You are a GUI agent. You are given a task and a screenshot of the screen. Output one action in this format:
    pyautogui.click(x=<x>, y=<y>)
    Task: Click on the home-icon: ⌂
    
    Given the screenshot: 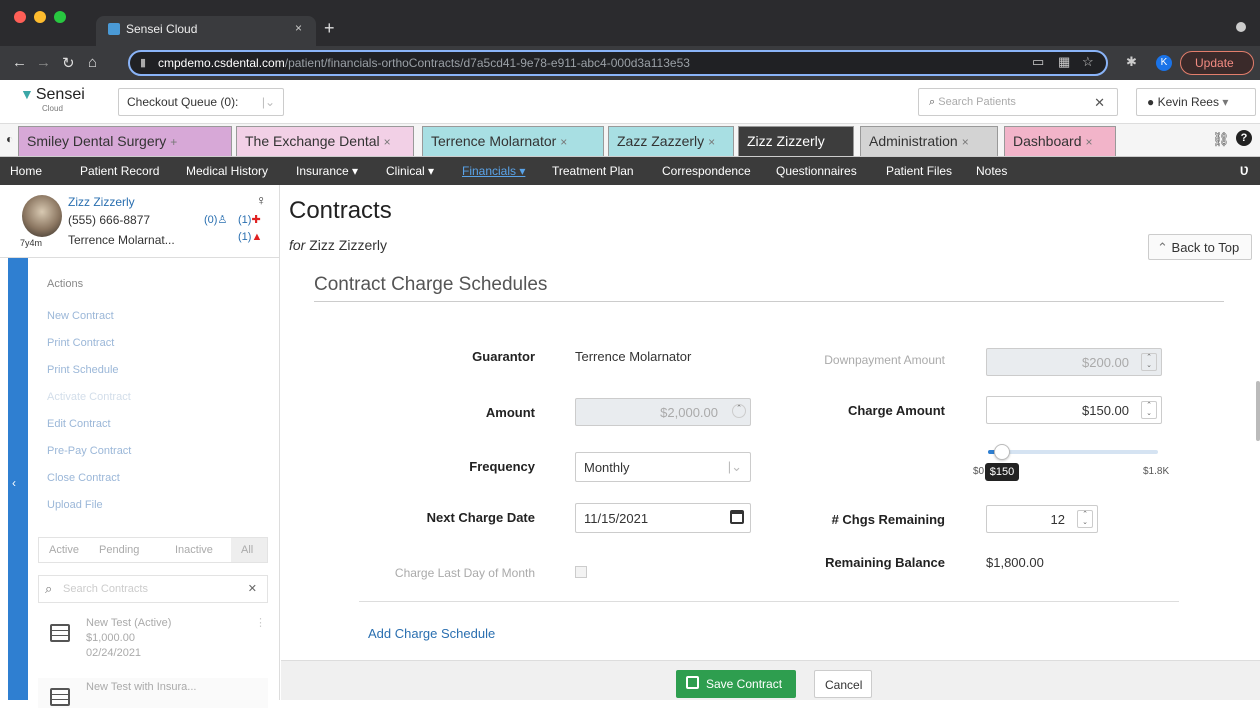 What is the action you would take?
    pyautogui.click(x=92, y=62)
    